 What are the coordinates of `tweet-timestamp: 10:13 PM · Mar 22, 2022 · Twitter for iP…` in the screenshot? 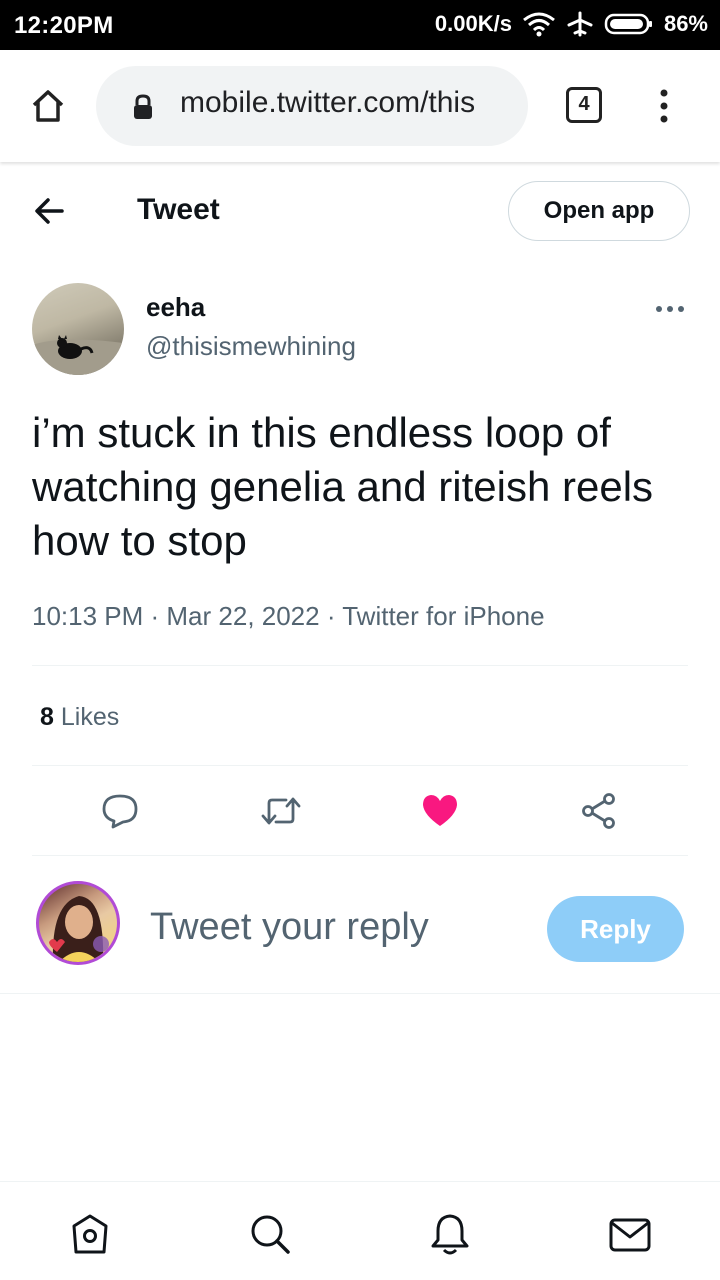 It's located at (288, 616).